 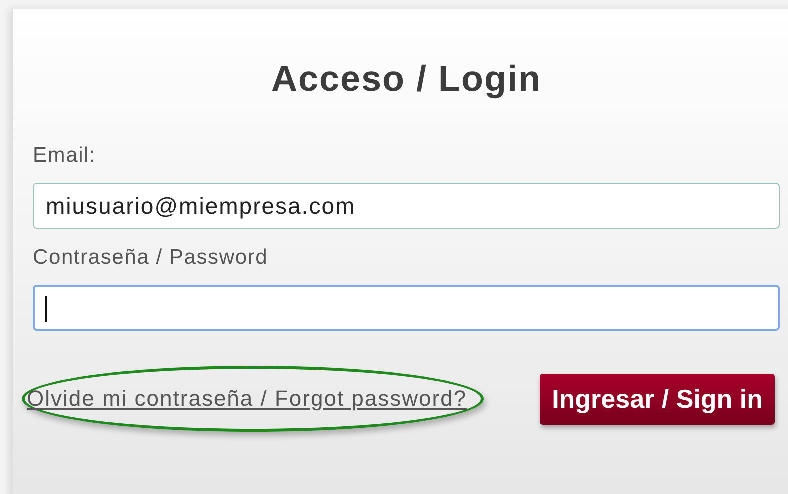 I want to click on field-label: Contraseña / Password, so click(x=150, y=258).